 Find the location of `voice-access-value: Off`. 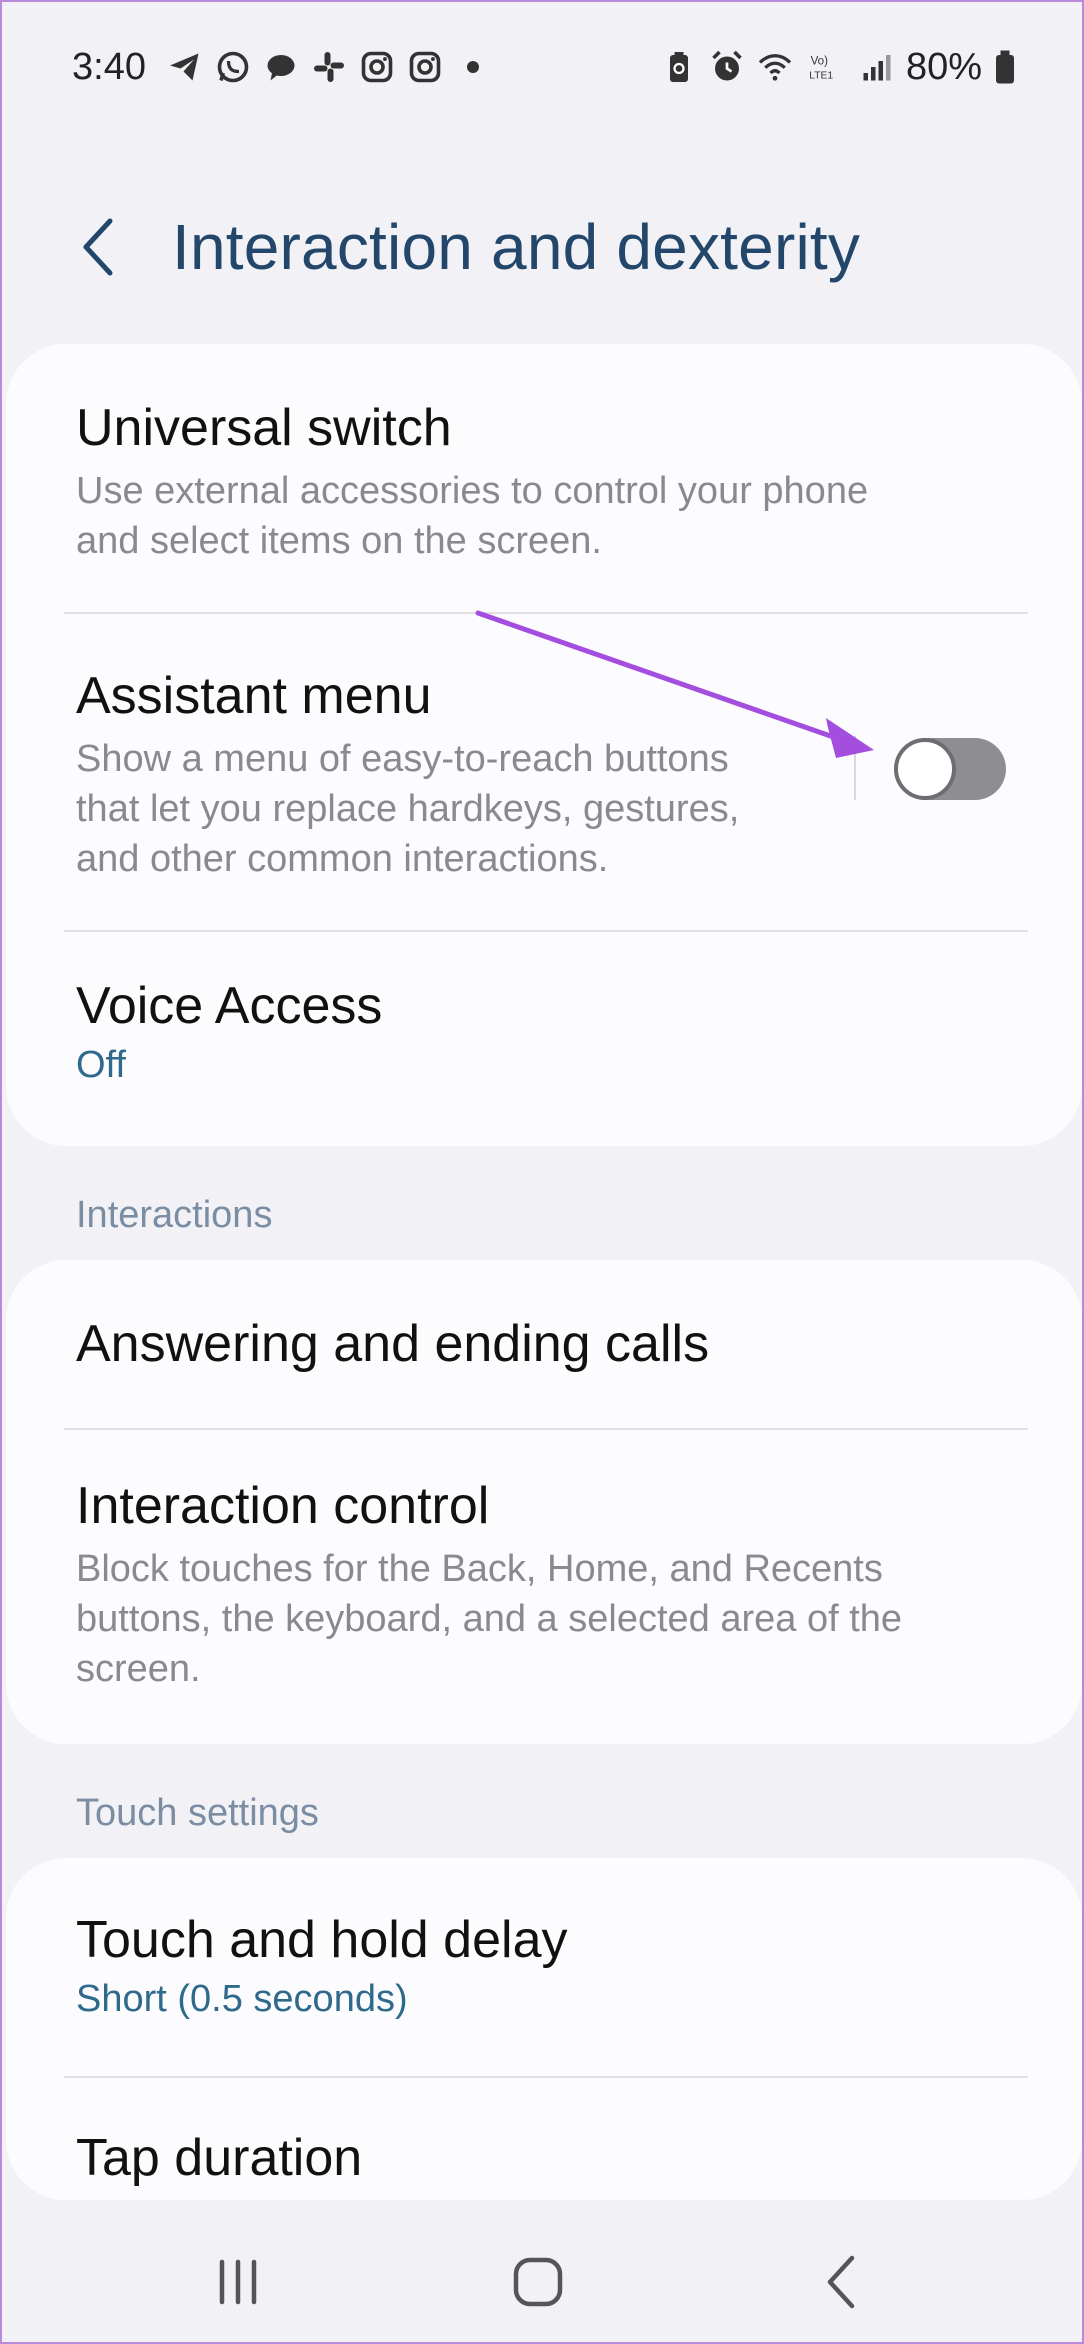

voice-access-value: Off is located at coordinates (101, 1065).